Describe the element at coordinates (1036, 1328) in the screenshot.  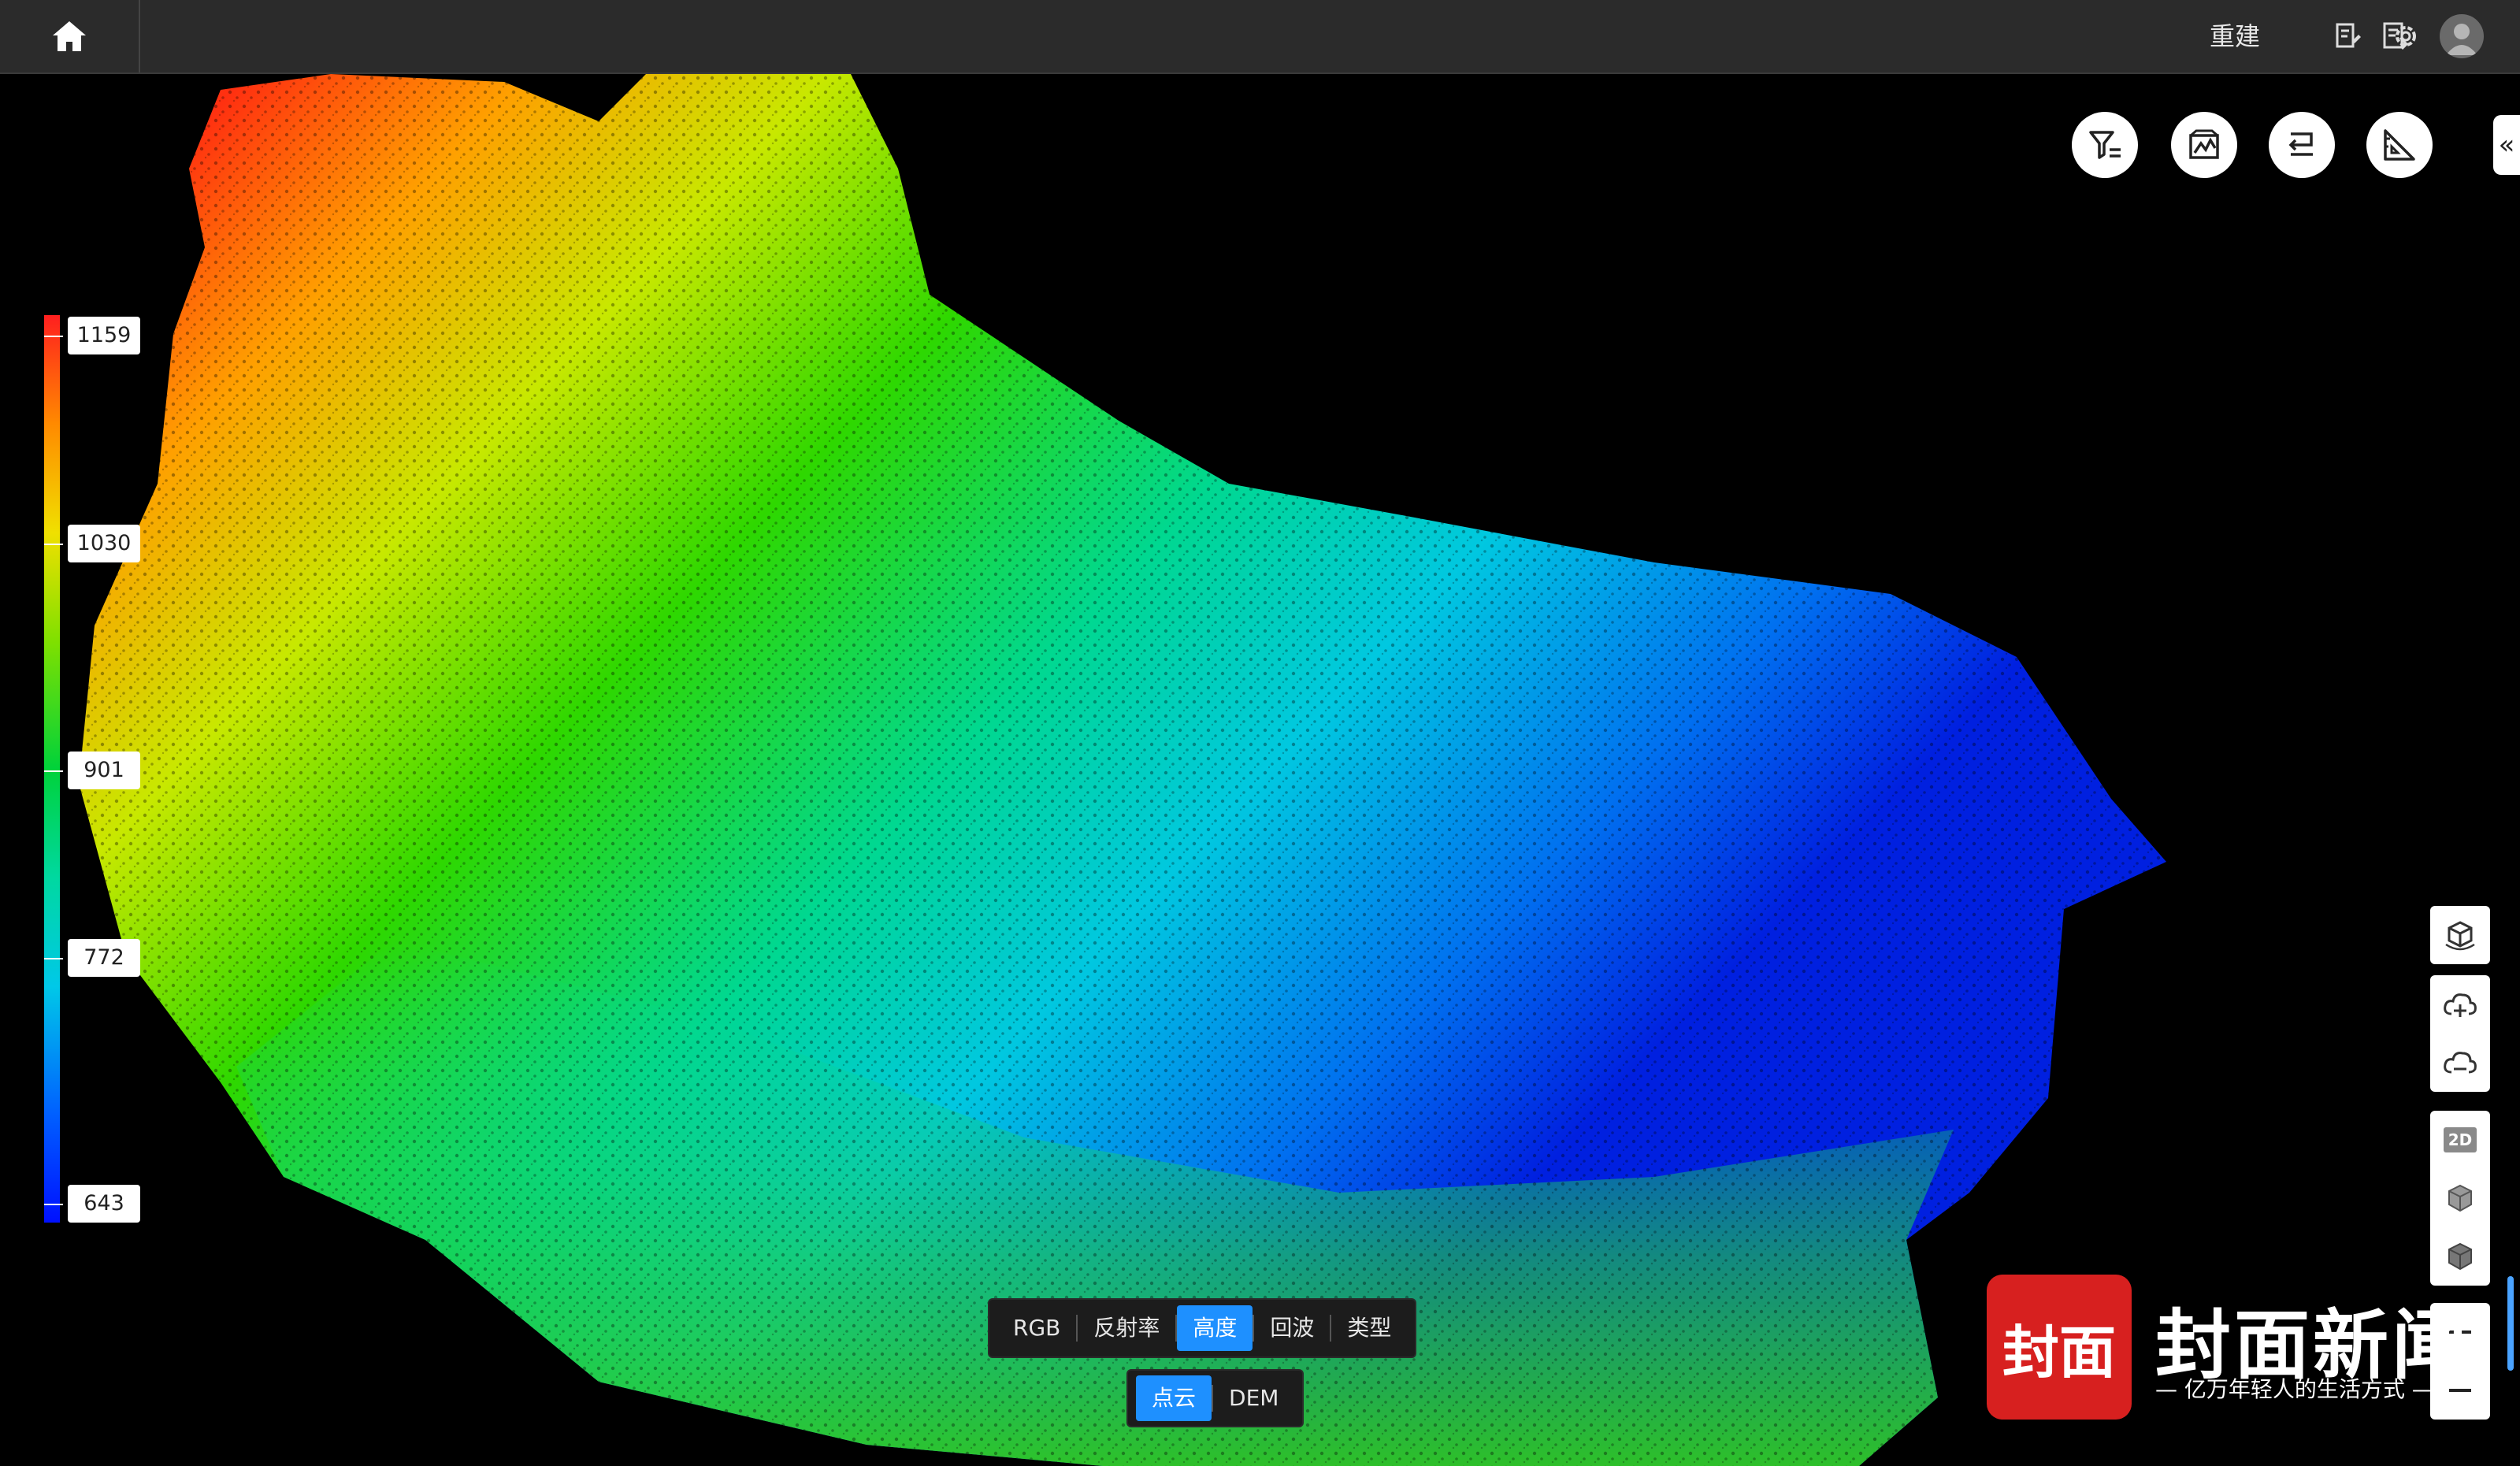
I see `render-mode-rgb: RGB` at that location.